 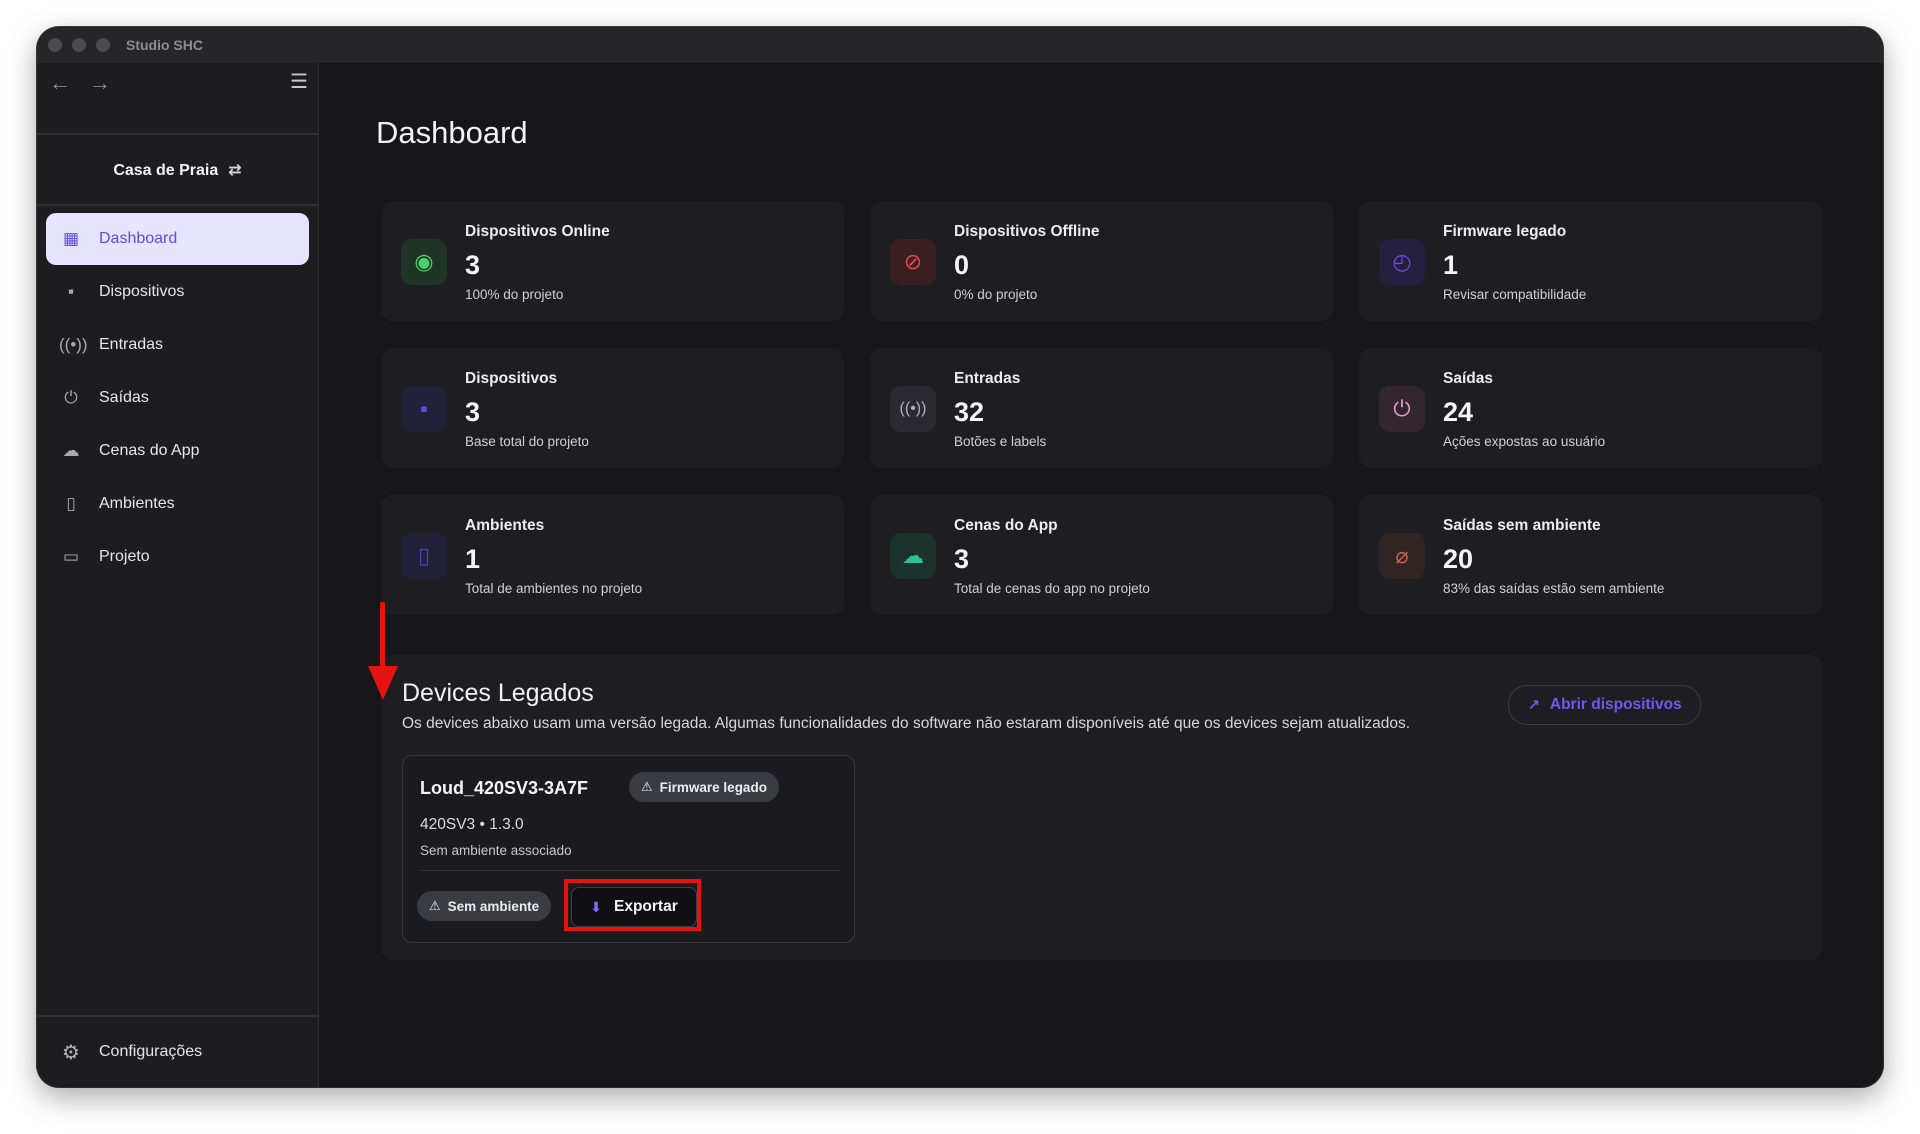 What do you see at coordinates (424, 262) in the screenshot?
I see `signal-icon: ◉` at bounding box center [424, 262].